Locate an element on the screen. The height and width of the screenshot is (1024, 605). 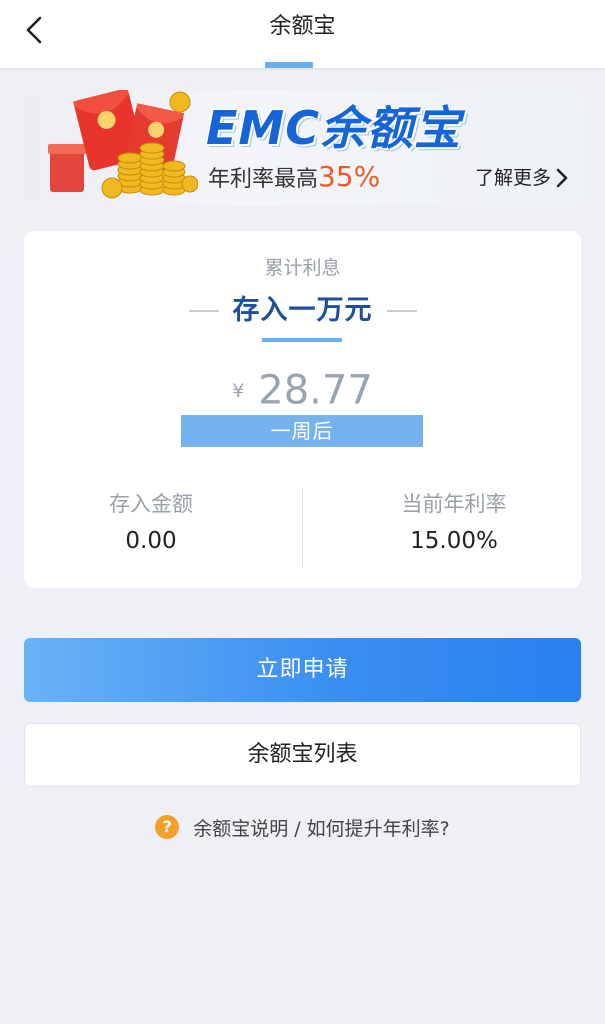
chevron-right-icon is located at coordinates (562, 178).